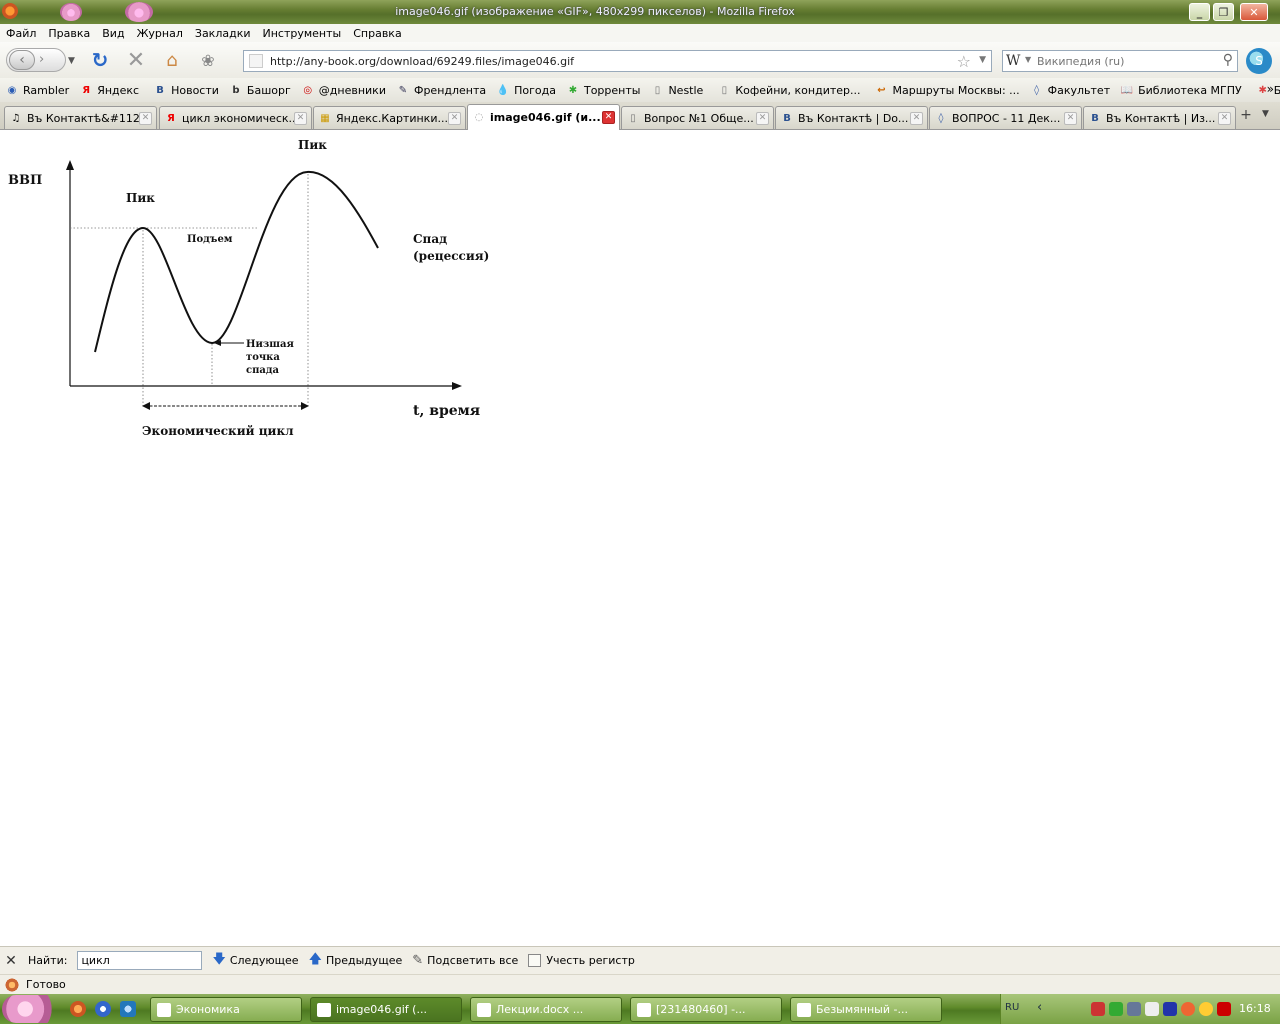 The width and height of the screenshot is (1280, 1024). Describe the element at coordinates (676, 90) in the screenshot. I see `bookmark-item: ▯ Nestle` at that location.